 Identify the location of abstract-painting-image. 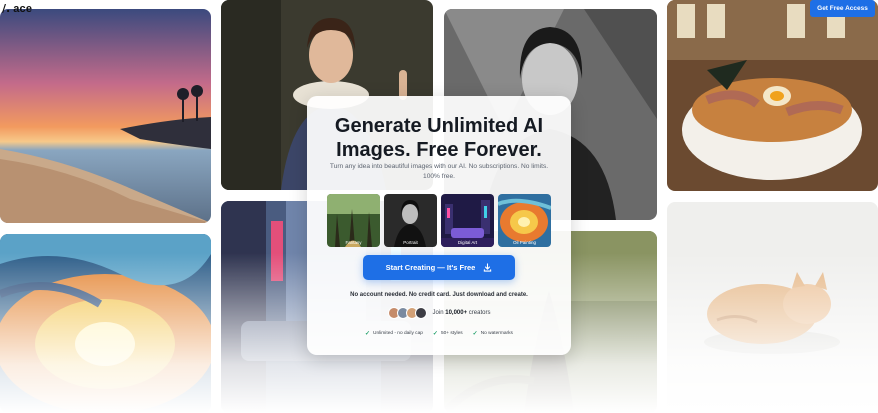
(105, 323).